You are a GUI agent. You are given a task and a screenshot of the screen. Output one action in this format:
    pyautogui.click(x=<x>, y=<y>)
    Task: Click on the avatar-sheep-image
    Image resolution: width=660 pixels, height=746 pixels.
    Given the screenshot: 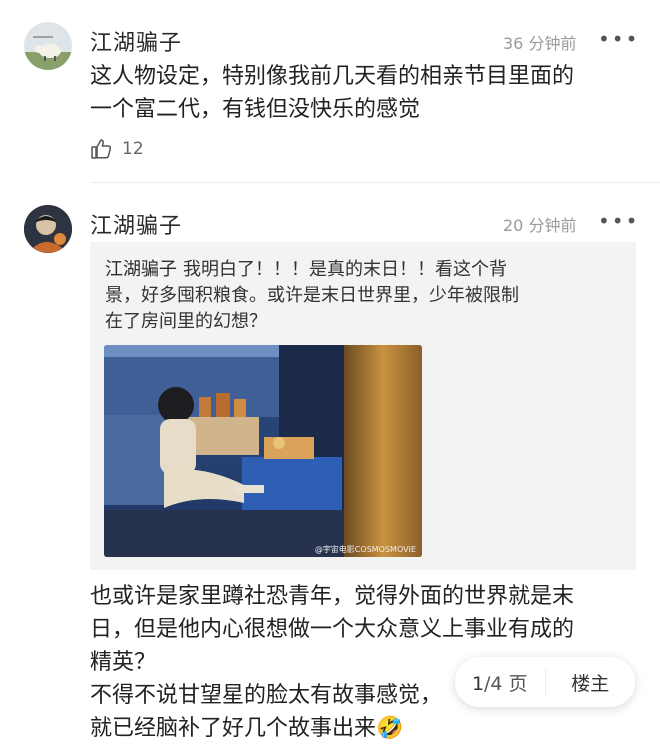 What is the action you would take?
    pyautogui.click(x=48, y=46)
    